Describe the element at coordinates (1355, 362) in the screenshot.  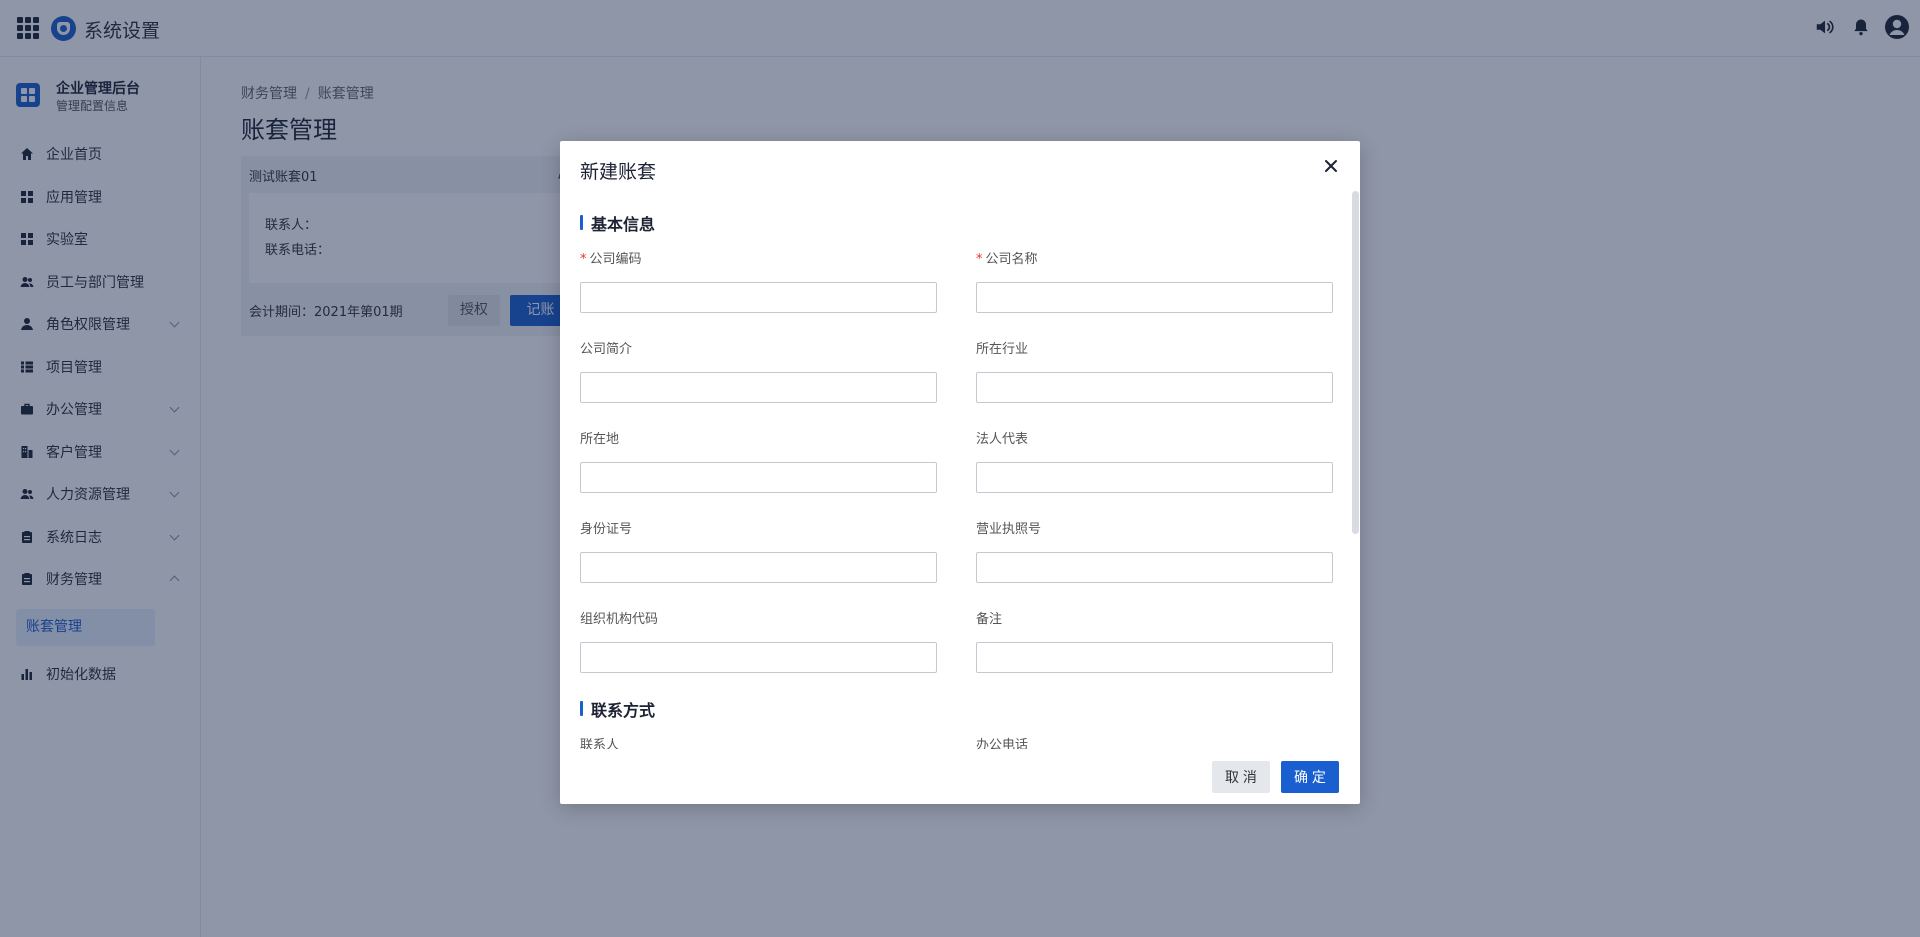
I see `dialog-scrollbar` at that location.